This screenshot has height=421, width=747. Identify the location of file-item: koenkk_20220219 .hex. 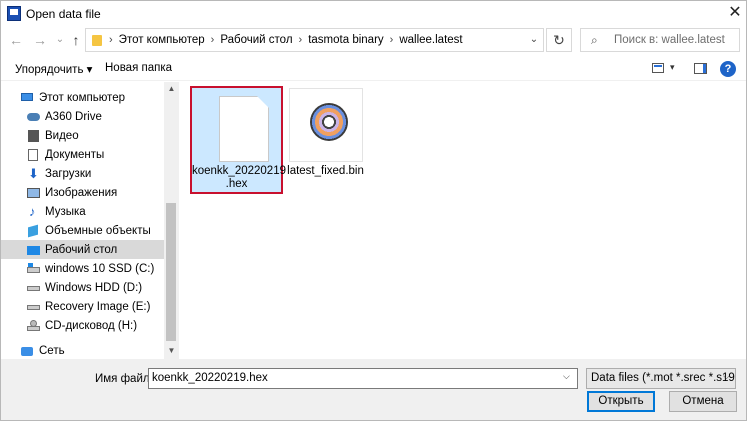
(238, 140).